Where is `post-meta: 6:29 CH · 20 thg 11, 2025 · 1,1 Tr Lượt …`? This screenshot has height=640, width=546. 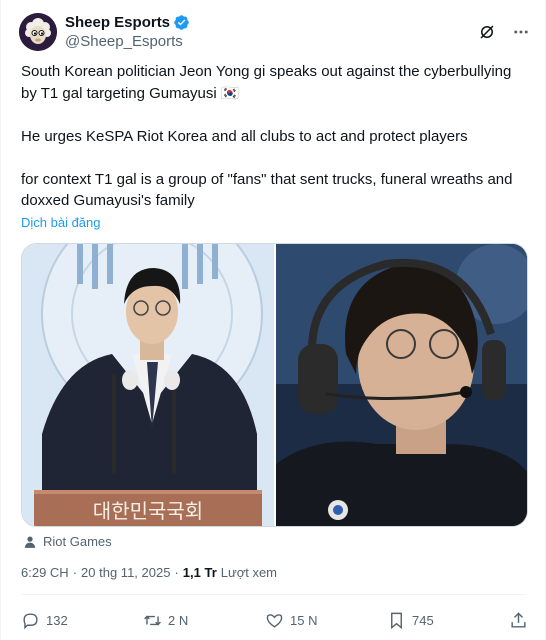 post-meta: 6:29 CH · 20 thg 11, 2025 · 1,1 Tr Lượt … is located at coordinates (149, 572).